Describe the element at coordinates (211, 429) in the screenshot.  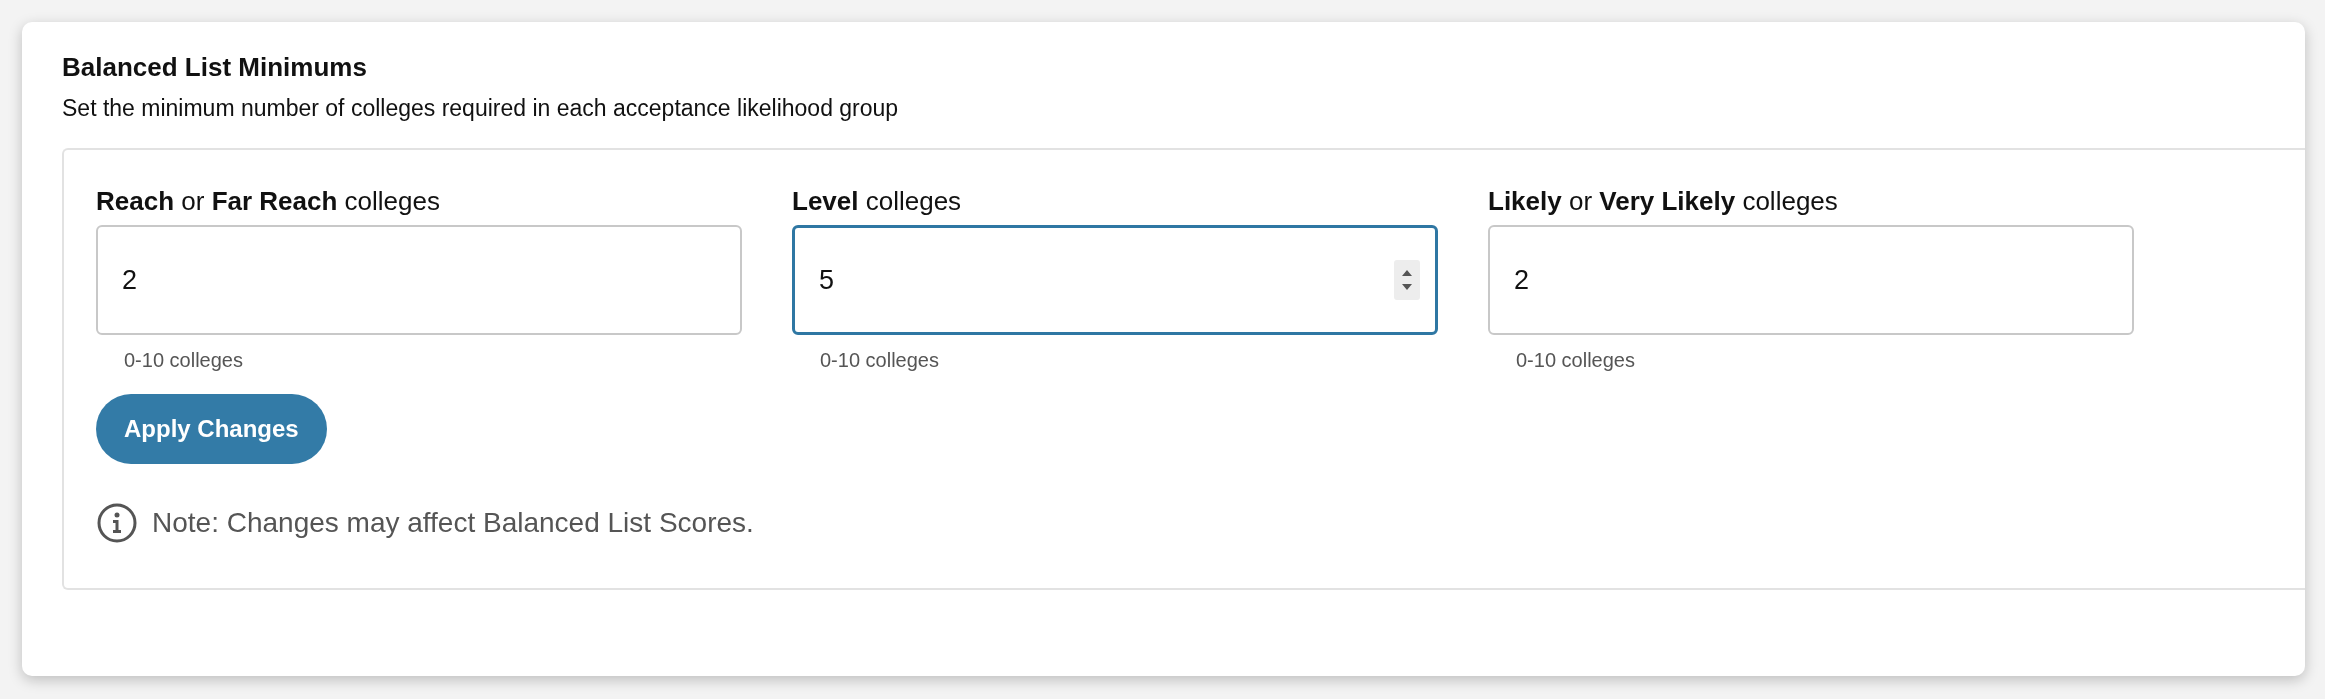
I see `apply-button: Apply Changes` at that location.